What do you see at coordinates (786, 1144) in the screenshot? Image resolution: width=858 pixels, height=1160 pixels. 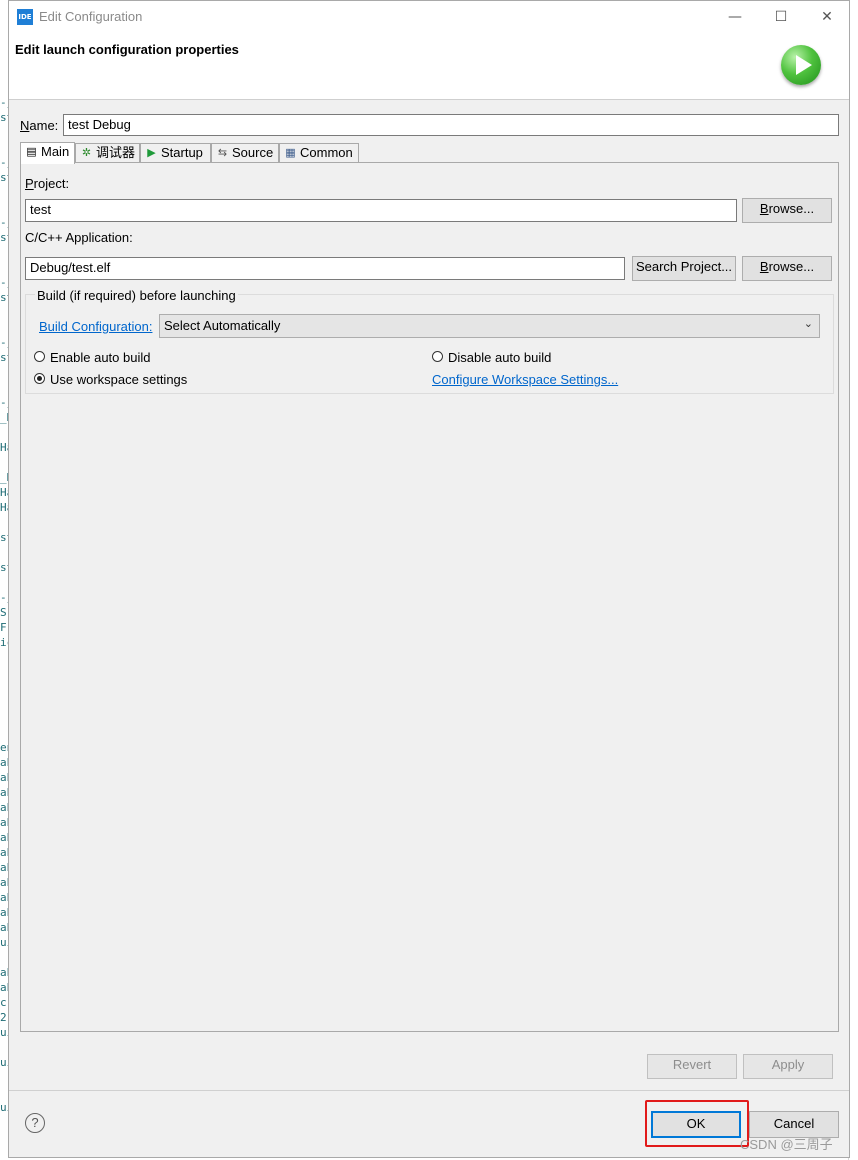 I see `csdn-watermark: CSDN @三周子` at bounding box center [786, 1144].